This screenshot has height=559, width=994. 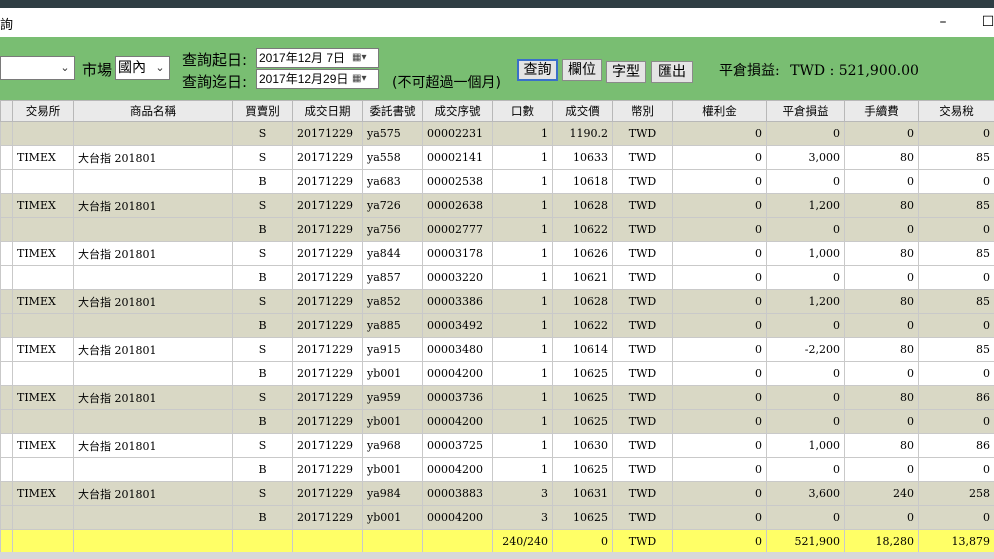 I want to click on market-select: 國內 ⌄, so click(x=142, y=68).